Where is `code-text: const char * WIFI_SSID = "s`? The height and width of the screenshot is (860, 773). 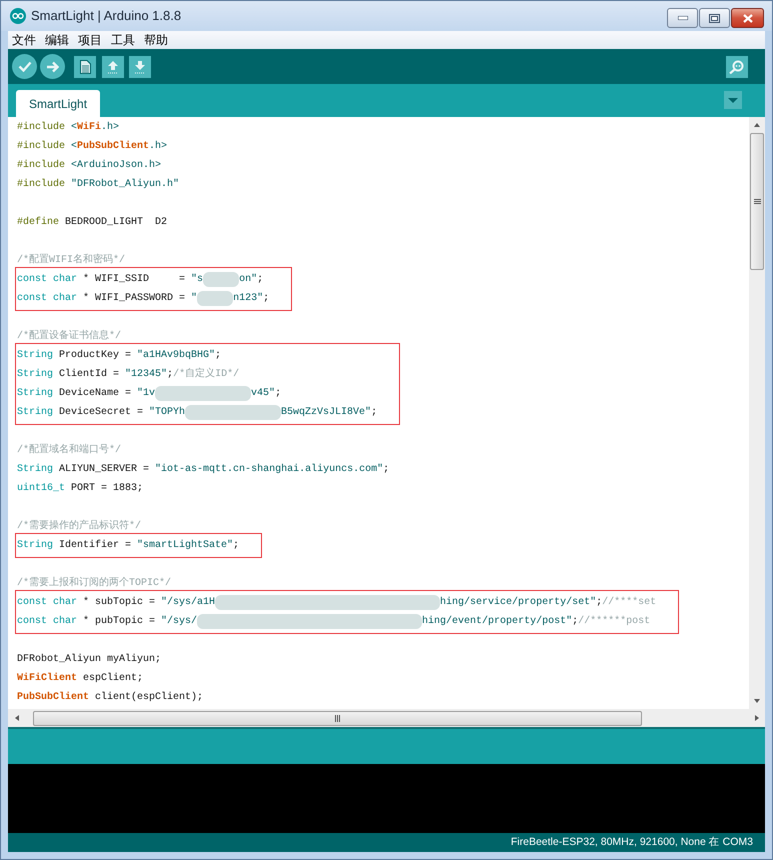 code-text: const char * WIFI_SSID = "s is located at coordinates (110, 279).